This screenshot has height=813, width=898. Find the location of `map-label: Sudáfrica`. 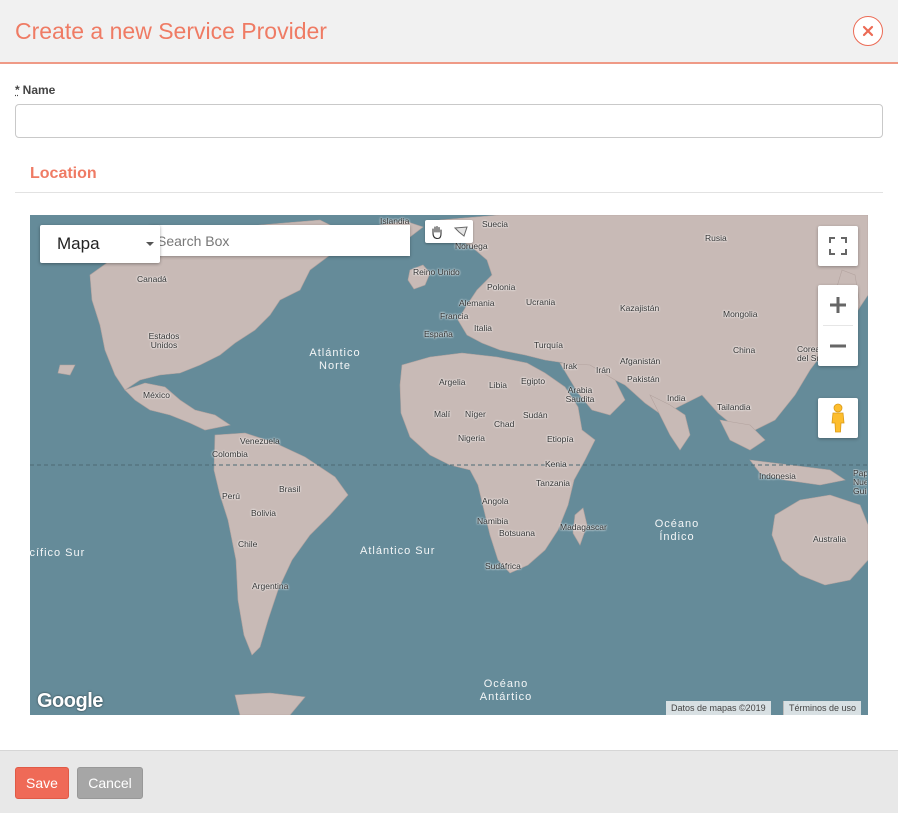

map-label: Sudáfrica is located at coordinates (503, 566).